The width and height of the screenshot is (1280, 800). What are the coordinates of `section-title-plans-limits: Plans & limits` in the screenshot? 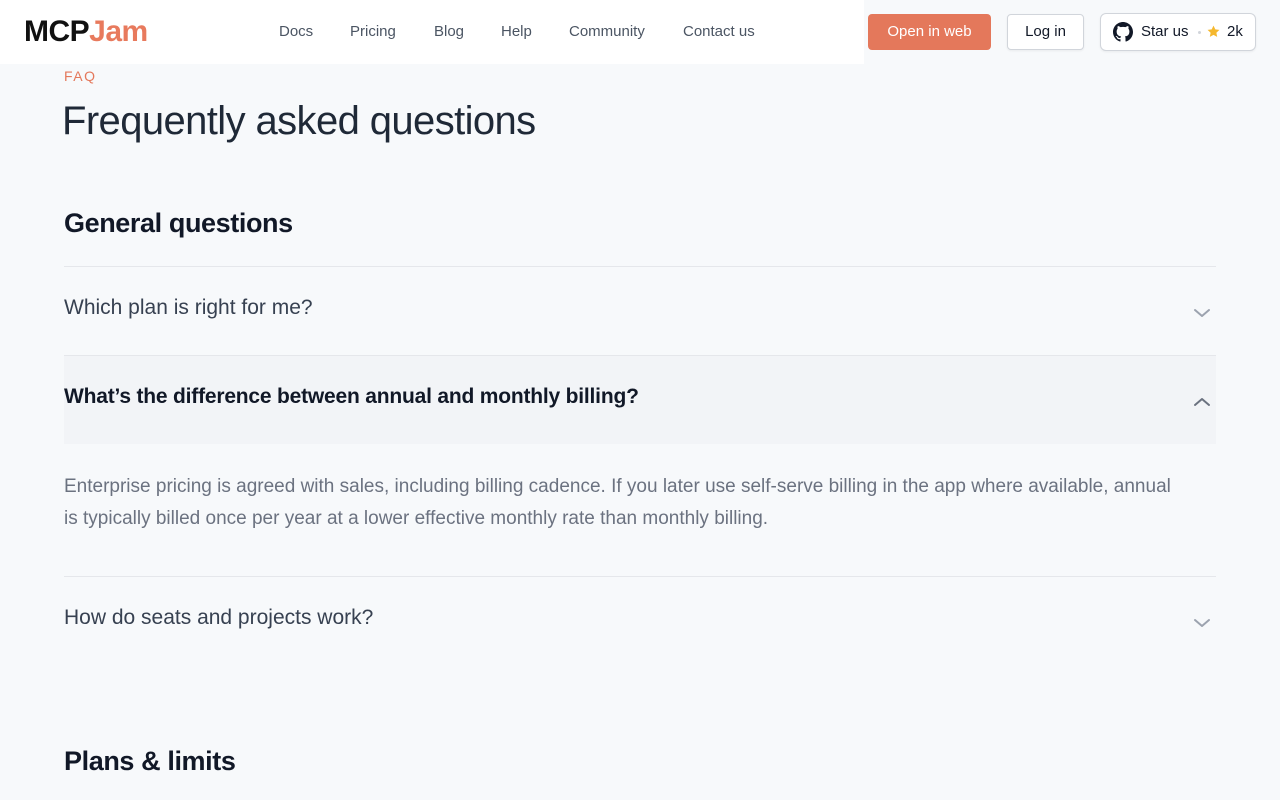 It's located at (150, 761).